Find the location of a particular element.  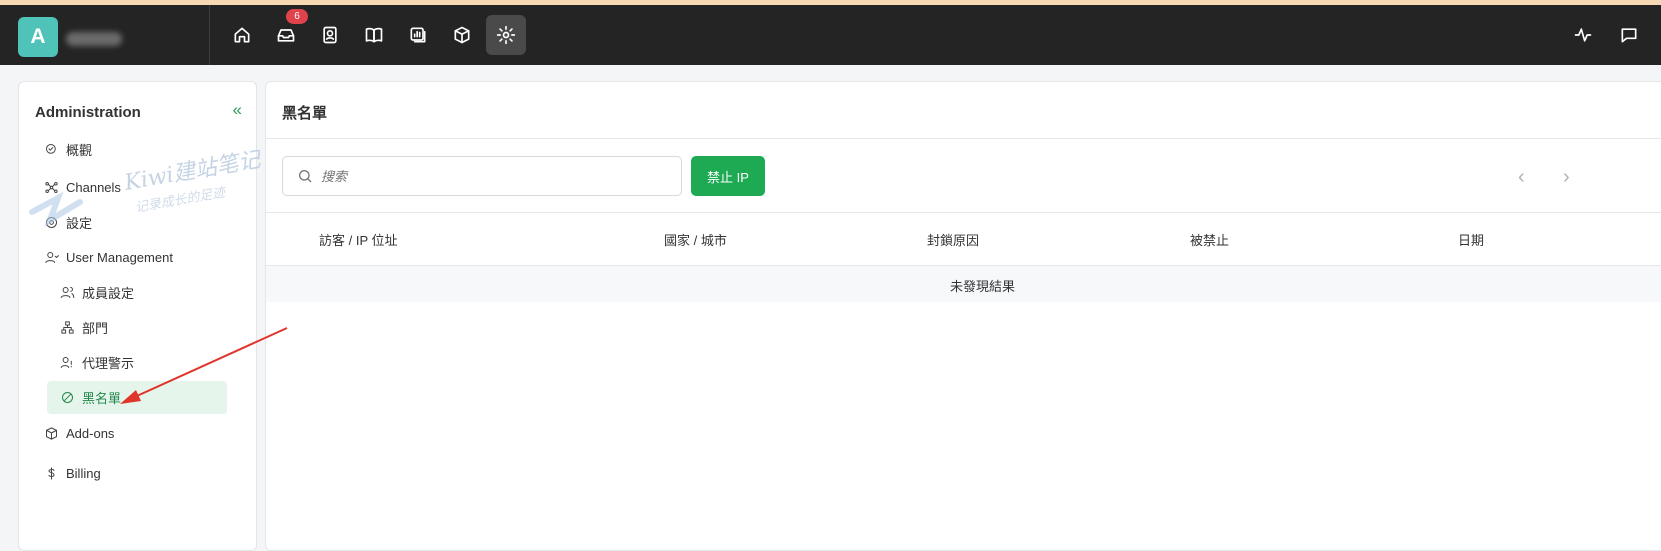

column-header-banned-by: 被禁止 is located at coordinates (1210, 240).